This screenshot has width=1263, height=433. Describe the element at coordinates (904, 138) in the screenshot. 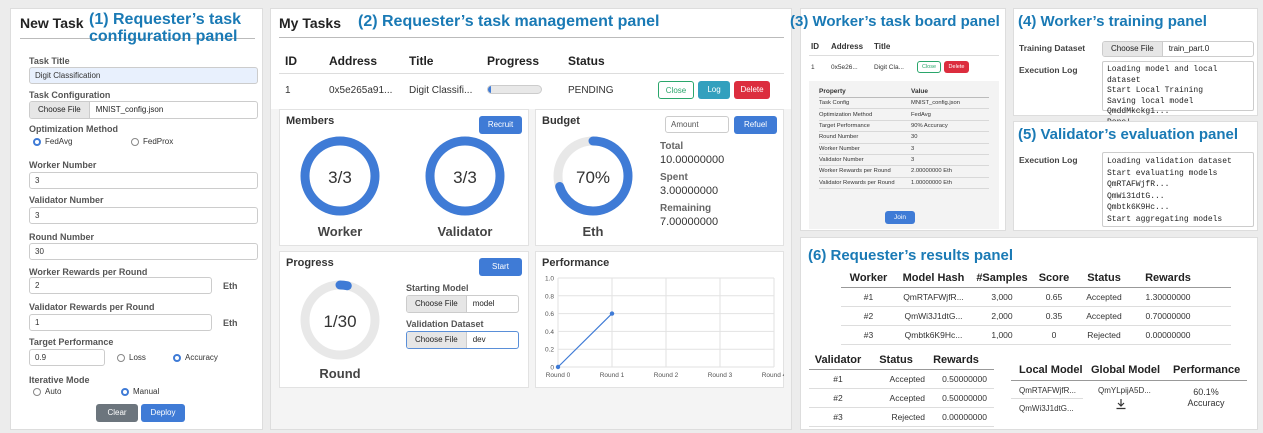

I see `prop-row: Round Number 30` at that location.